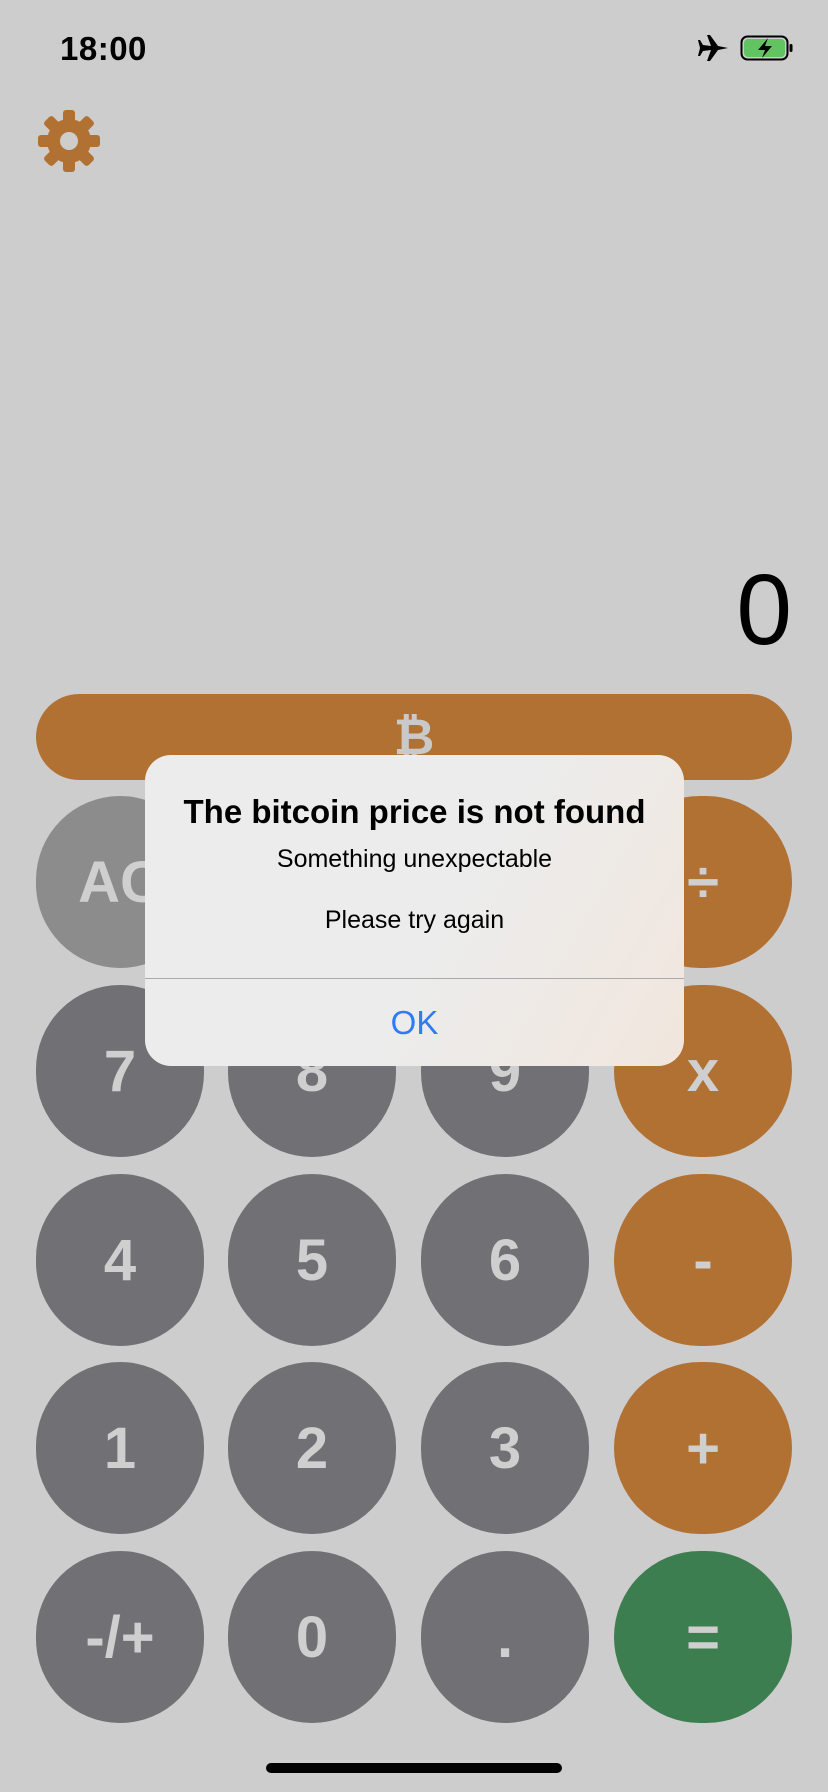 Image resolution: width=828 pixels, height=1792 pixels. I want to click on airplane-mode-icon, so click(714, 50).